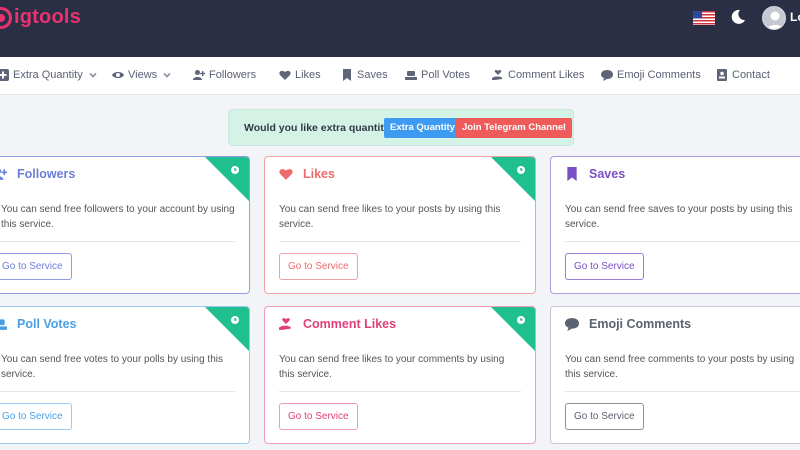  Describe the element at coordinates (224, 75) in the screenshot. I see `nav-followers: Followers` at that location.